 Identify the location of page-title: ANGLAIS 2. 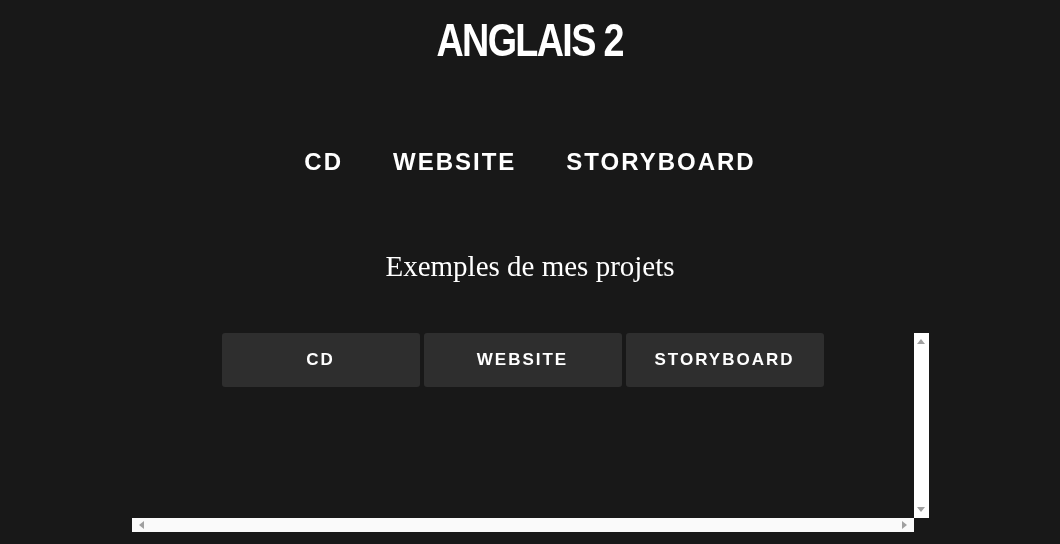
(530, 40).